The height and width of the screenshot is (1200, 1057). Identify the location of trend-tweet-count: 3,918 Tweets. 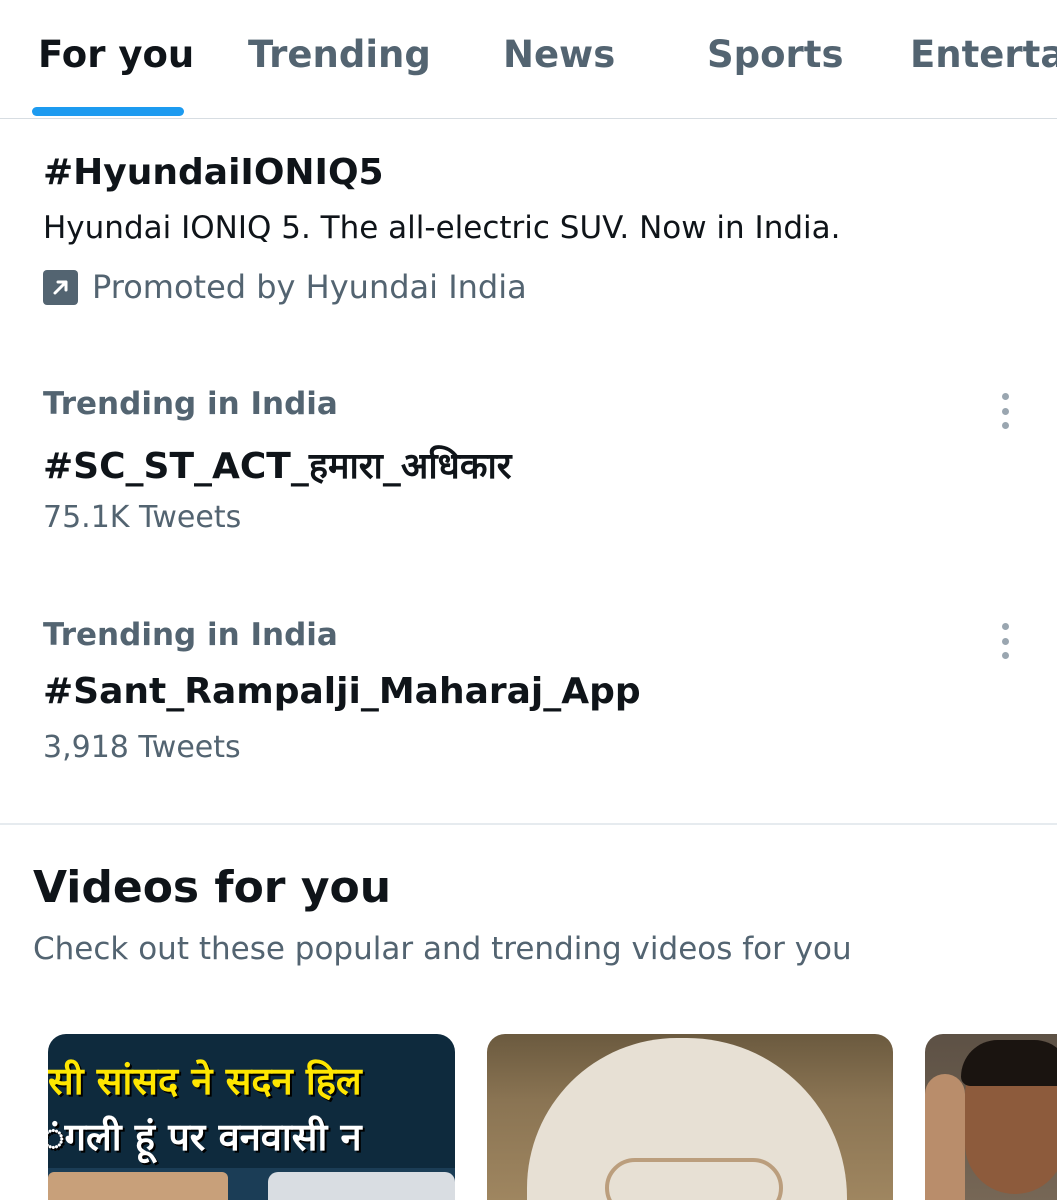
(142, 747).